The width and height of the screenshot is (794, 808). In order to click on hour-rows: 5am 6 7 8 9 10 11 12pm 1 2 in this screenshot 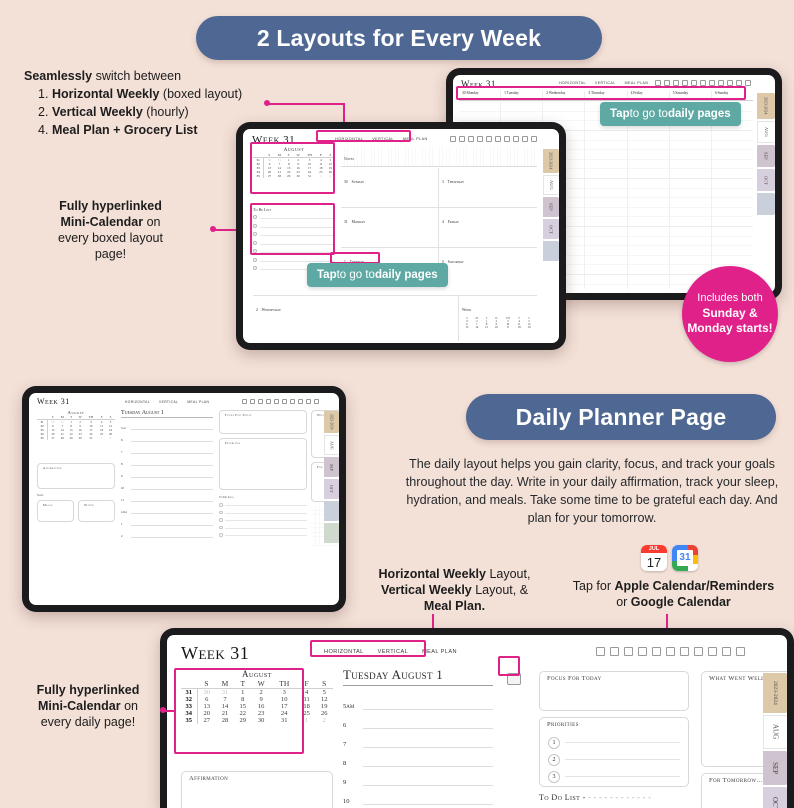, I will do `click(167, 478)`.